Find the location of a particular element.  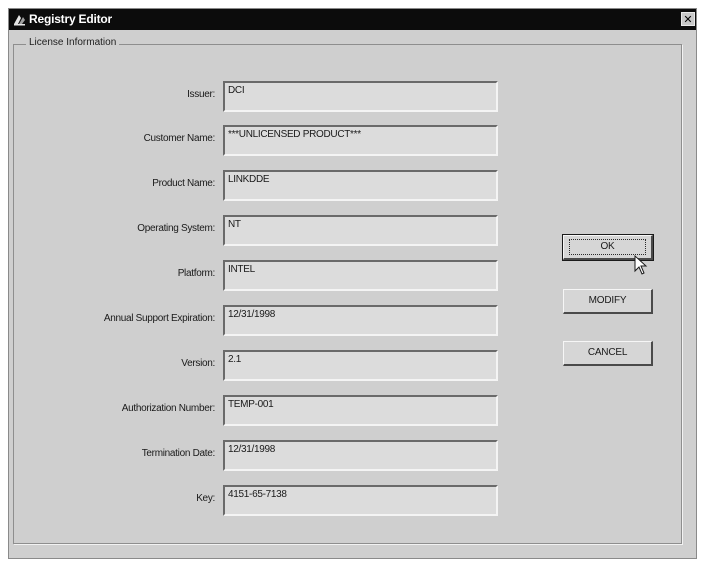

mouse-pointer-icon is located at coordinates (641, 265).